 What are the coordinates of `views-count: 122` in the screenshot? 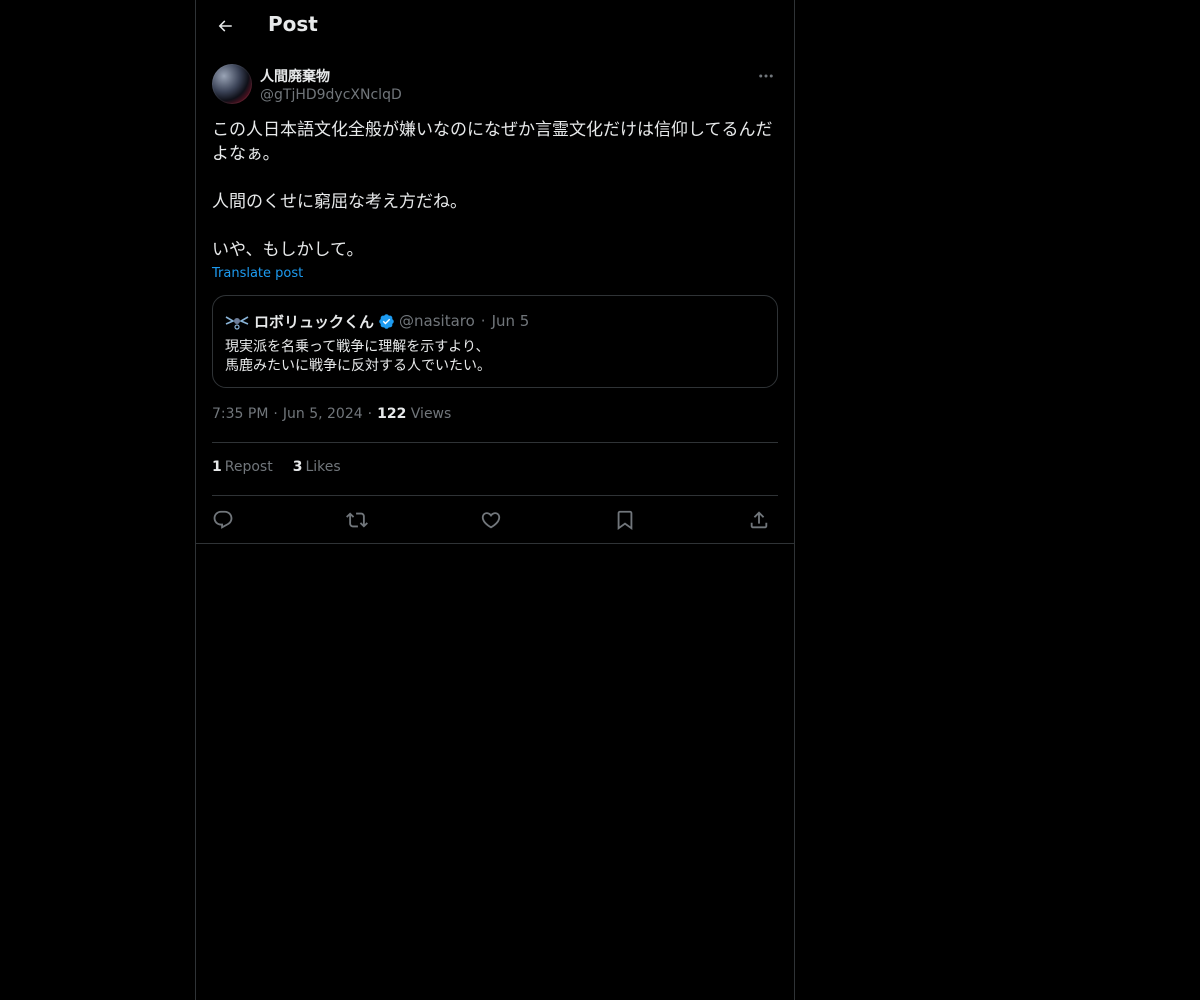 It's located at (392, 414).